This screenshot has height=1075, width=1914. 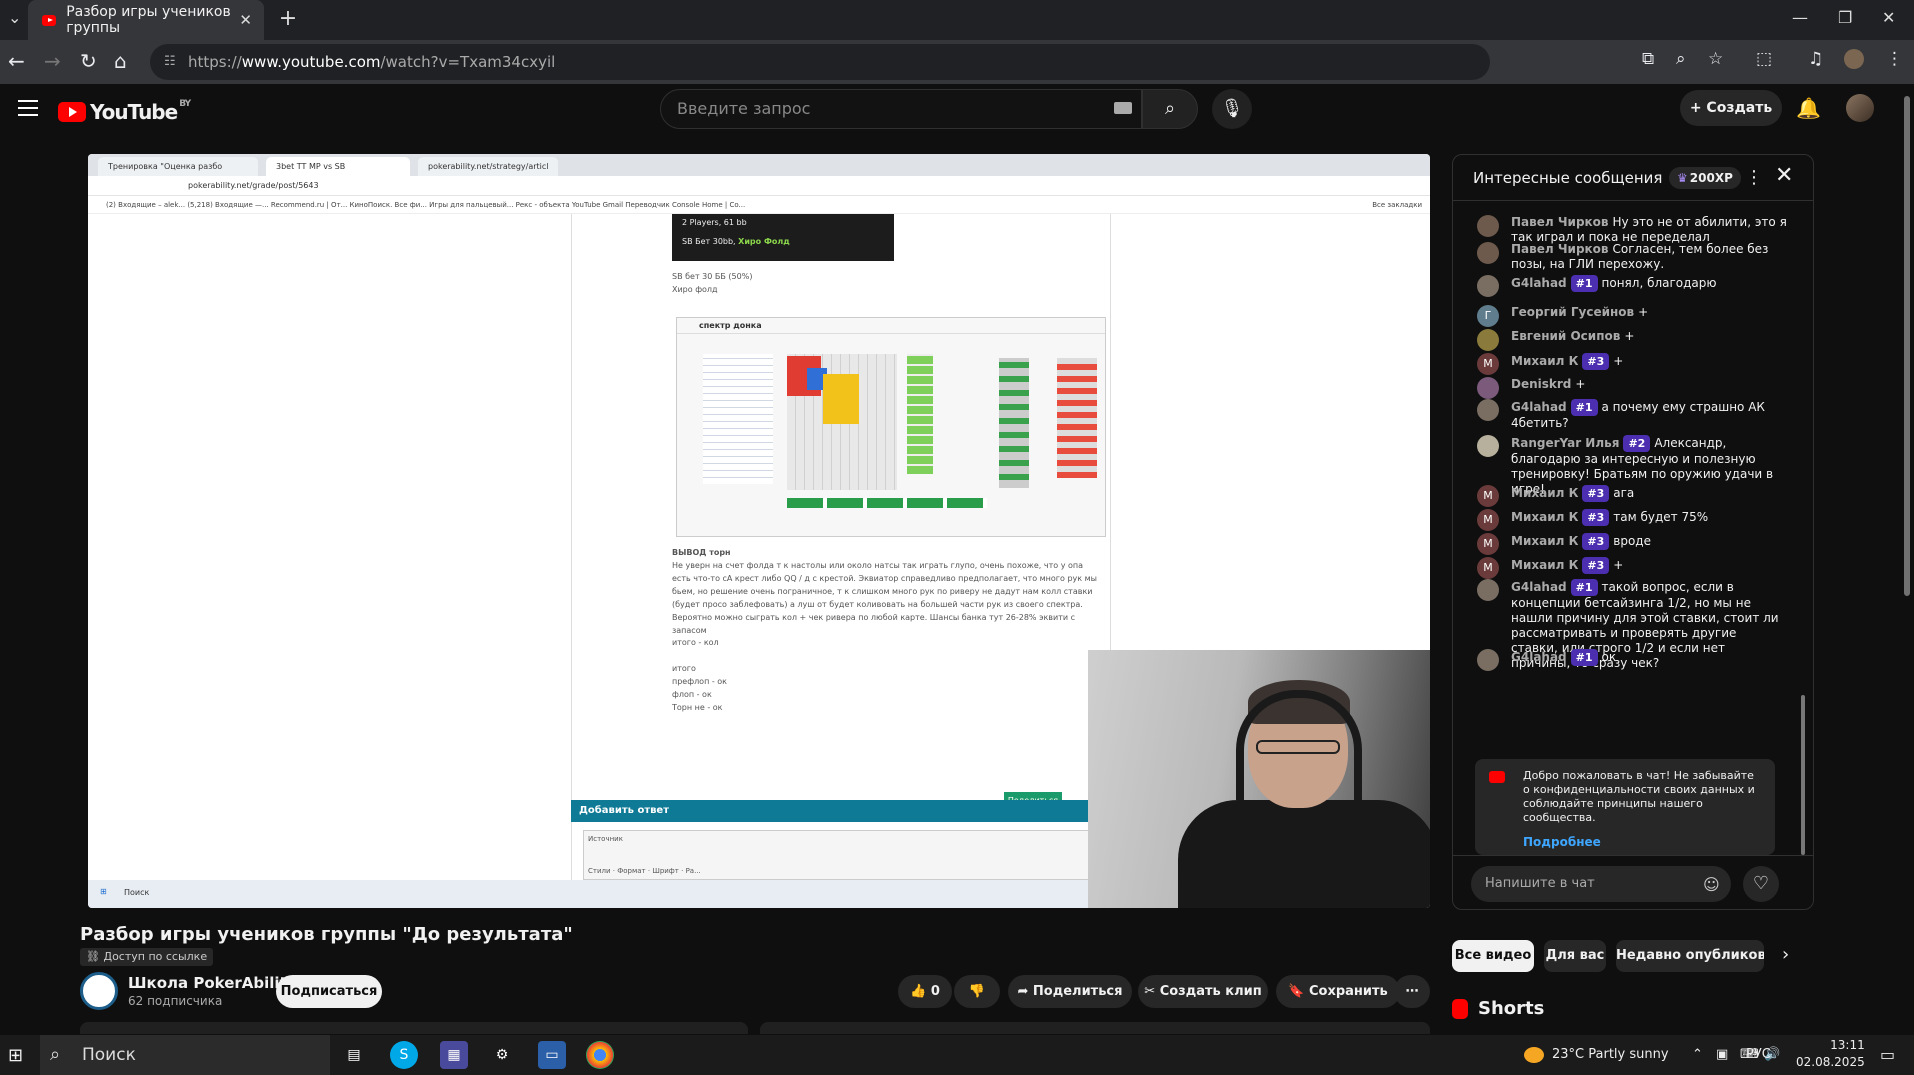 What do you see at coordinates (124, 111) in the screenshot?
I see `youtube-logo: YouTube BY` at bounding box center [124, 111].